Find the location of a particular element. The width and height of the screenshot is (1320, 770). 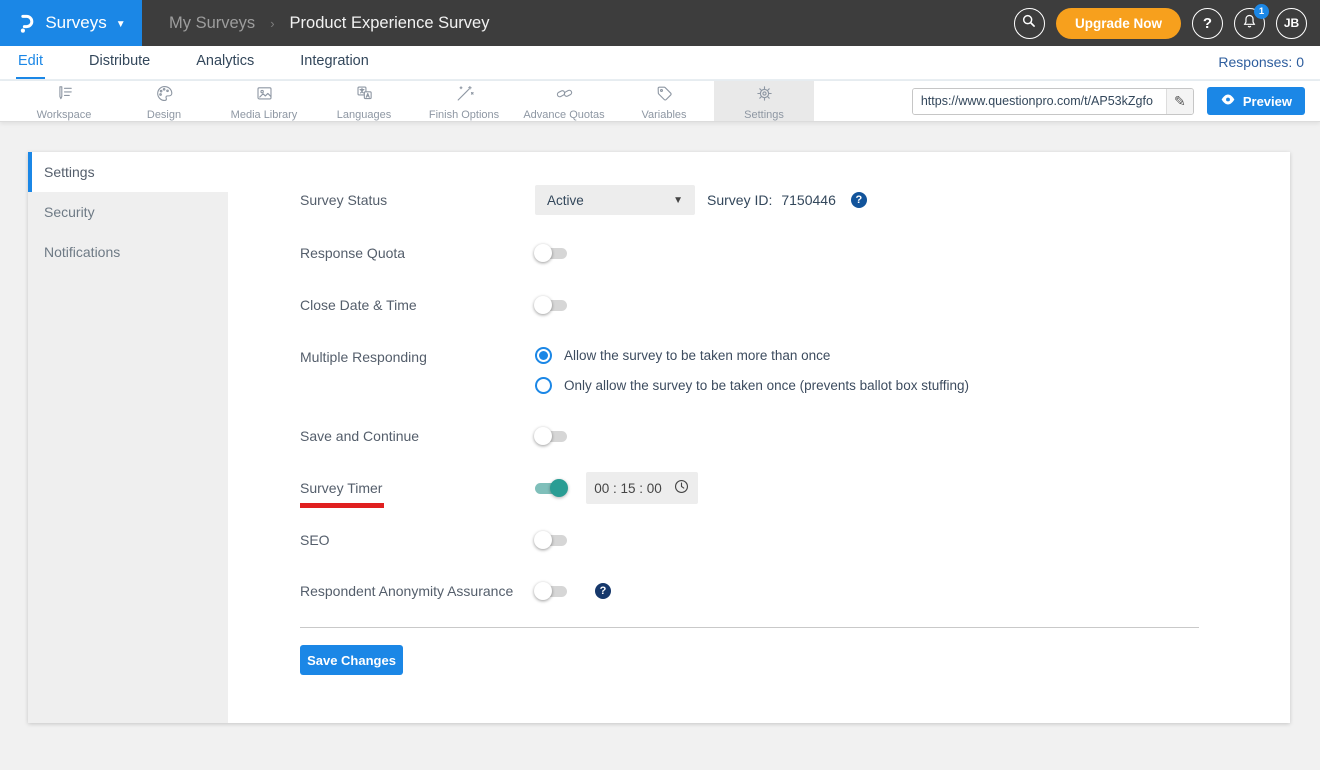

timer-value: 00 : 15 : 00 is located at coordinates (628, 488).